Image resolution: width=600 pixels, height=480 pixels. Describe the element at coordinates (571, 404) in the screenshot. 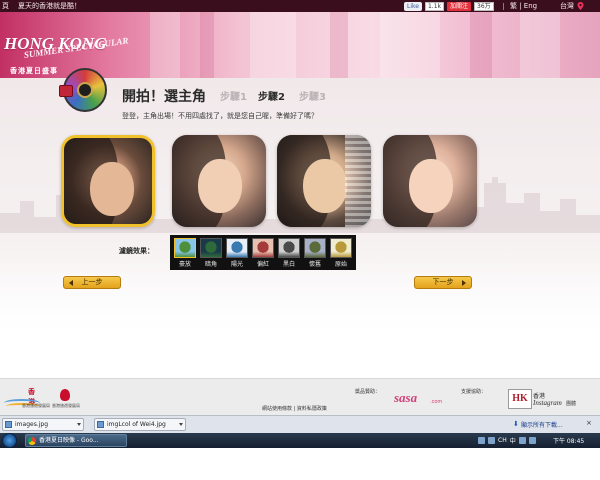

I see `instagram-group-line3: 團體` at that location.